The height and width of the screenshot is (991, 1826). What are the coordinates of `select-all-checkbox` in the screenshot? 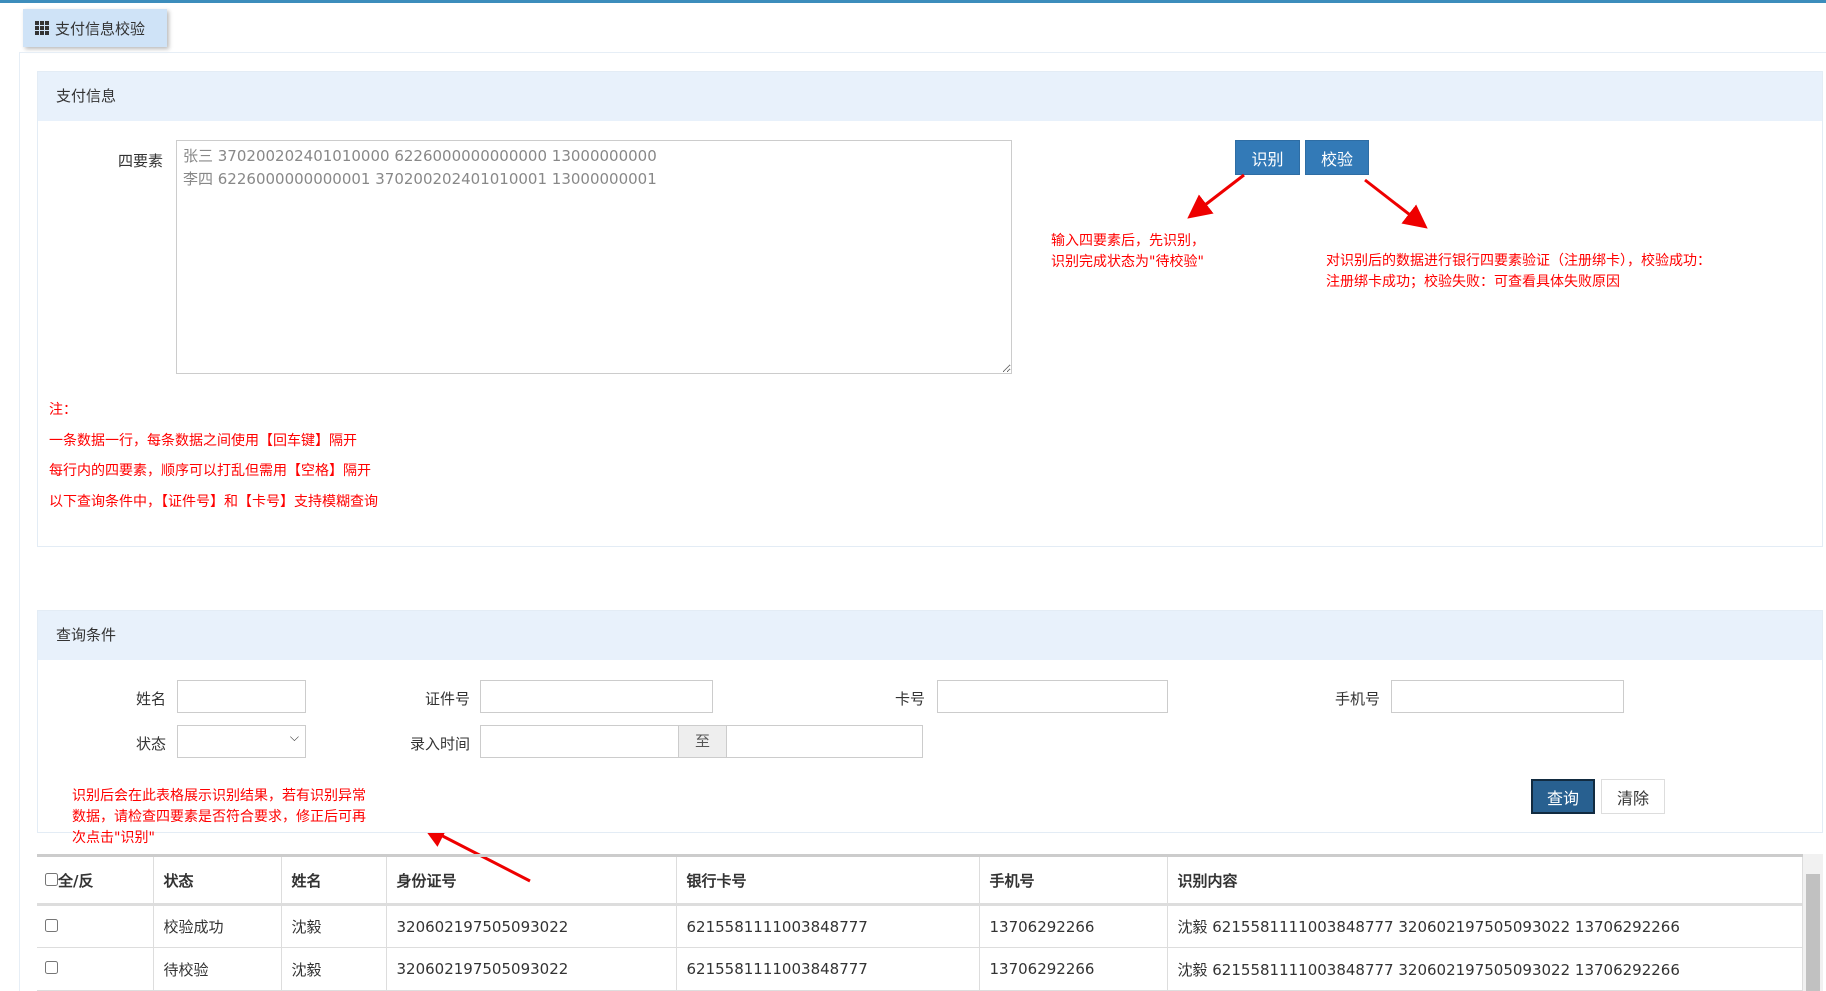 It's located at (51, 879).